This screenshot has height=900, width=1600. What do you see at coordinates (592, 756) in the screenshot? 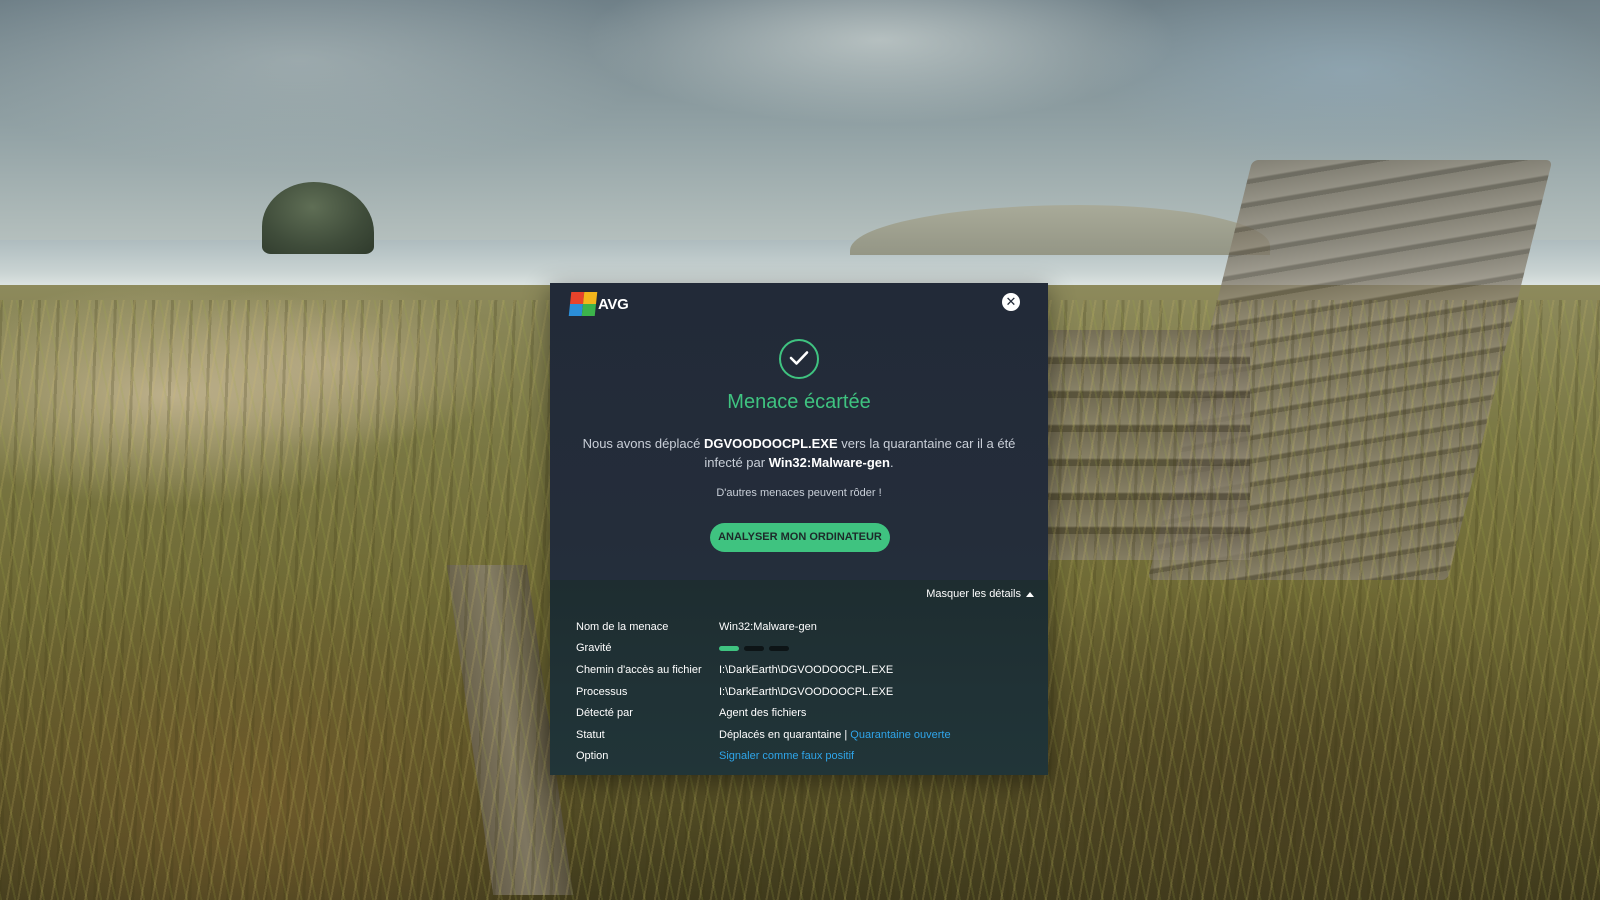
I see `detail-label: Option` at bounding box center [592, 756].